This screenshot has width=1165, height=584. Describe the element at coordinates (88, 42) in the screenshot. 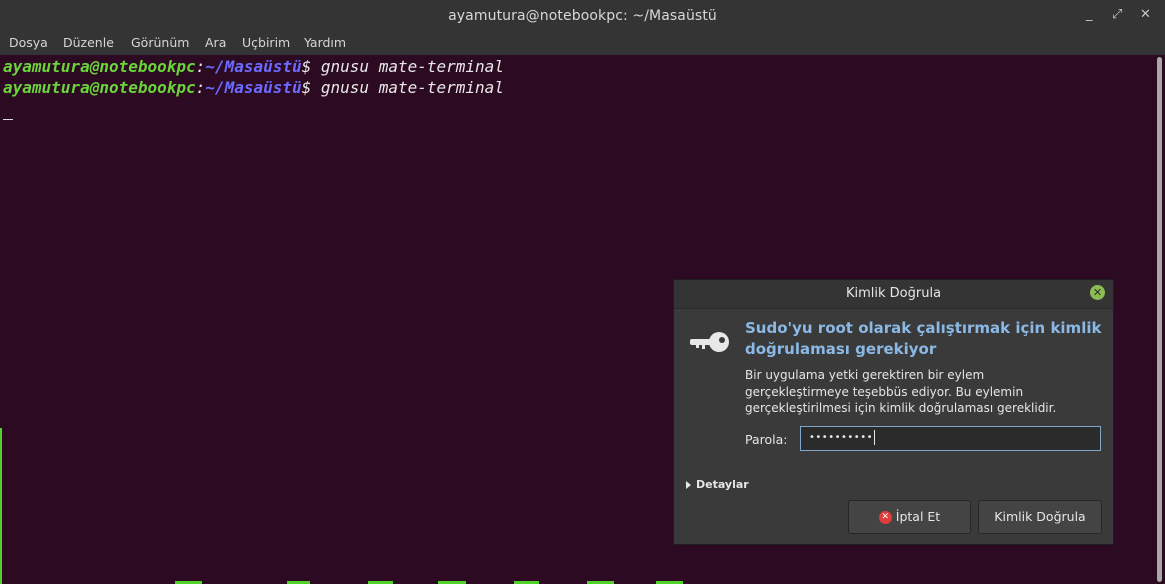

I see `menu-duzenle: Düzenle` at that location.